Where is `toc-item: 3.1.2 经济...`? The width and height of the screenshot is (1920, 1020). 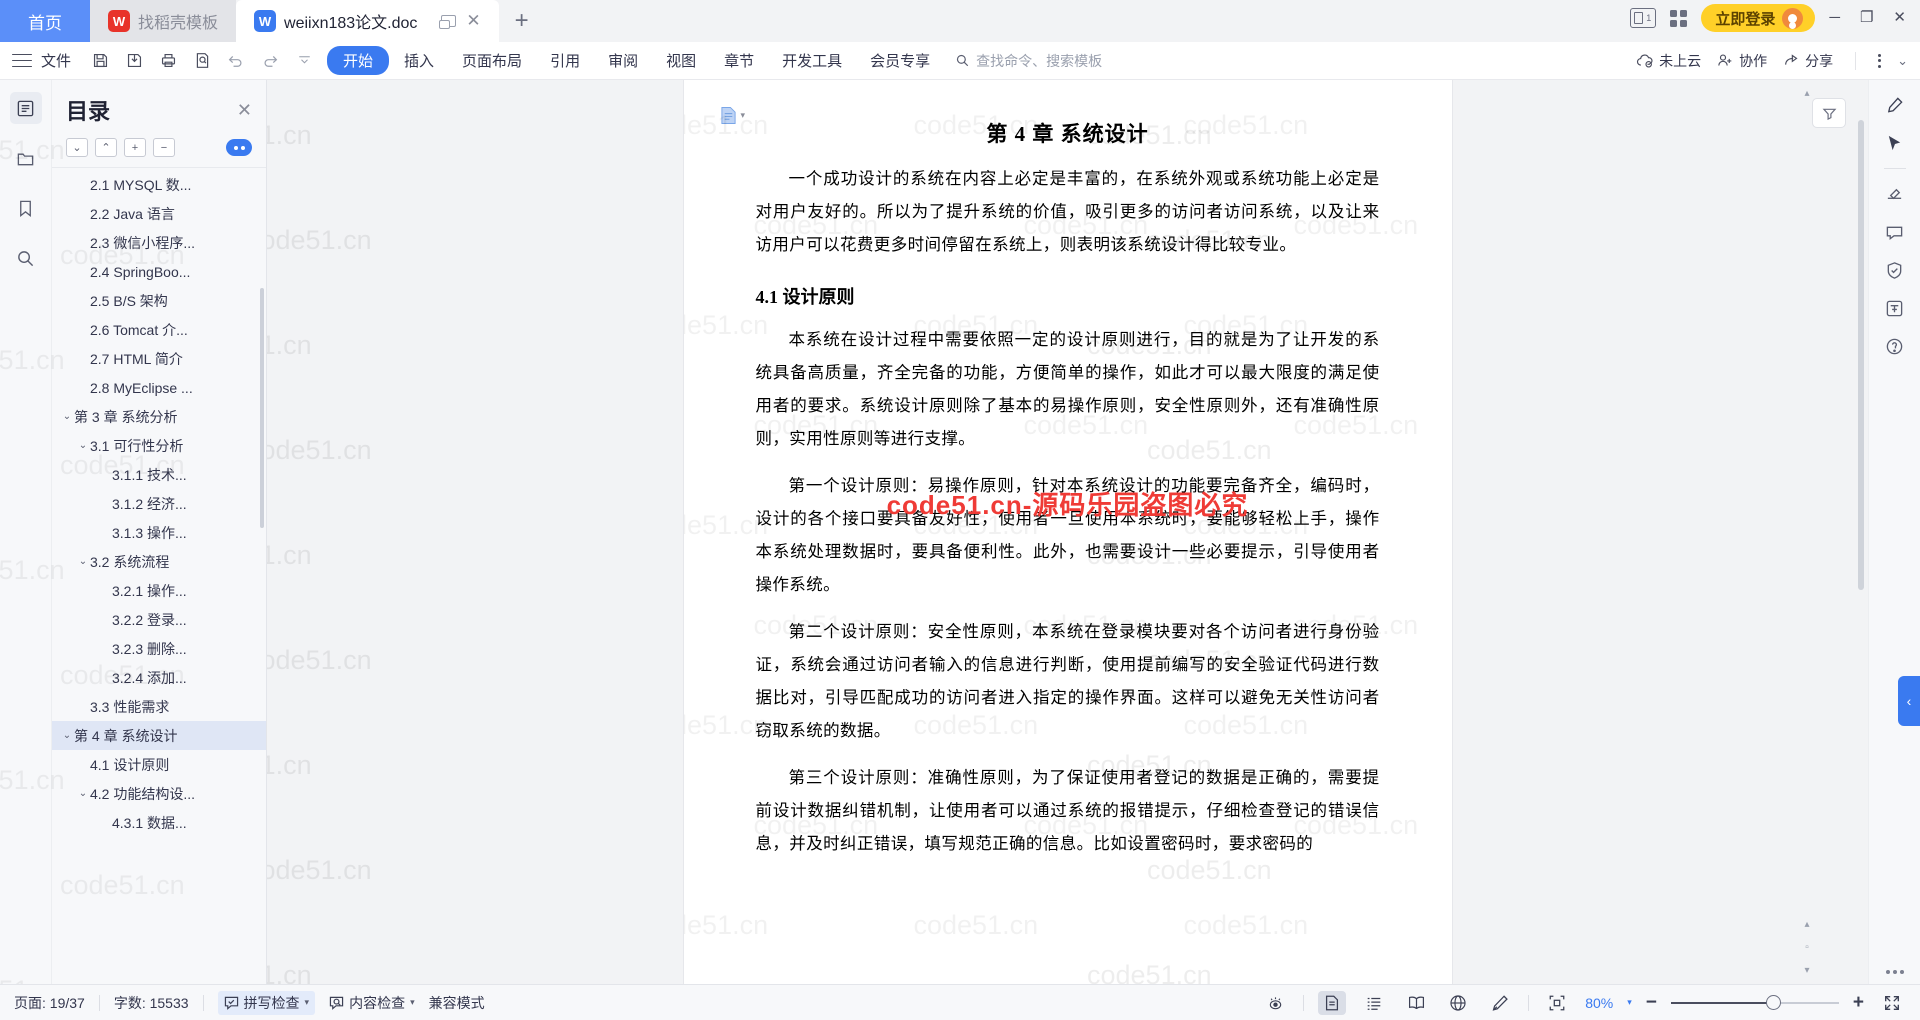 toc-item: 3.1.2 经济... is located at coordinates (159, 503).